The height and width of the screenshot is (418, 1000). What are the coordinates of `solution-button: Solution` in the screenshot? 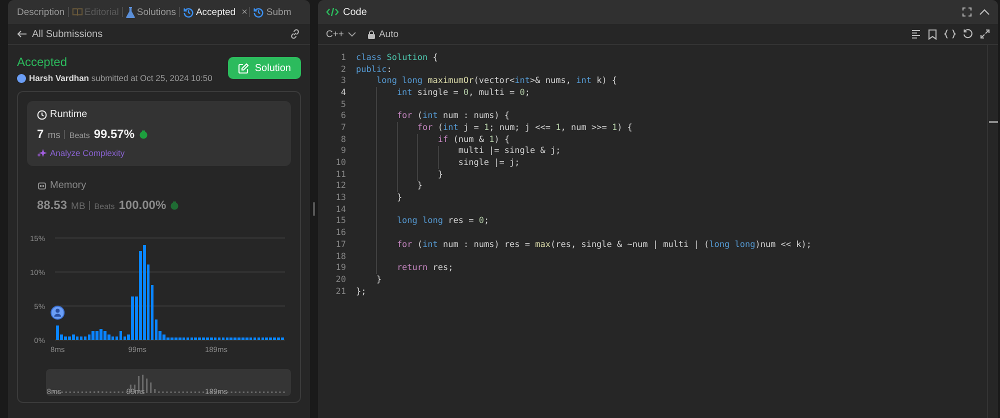 It's located at (264, 68).